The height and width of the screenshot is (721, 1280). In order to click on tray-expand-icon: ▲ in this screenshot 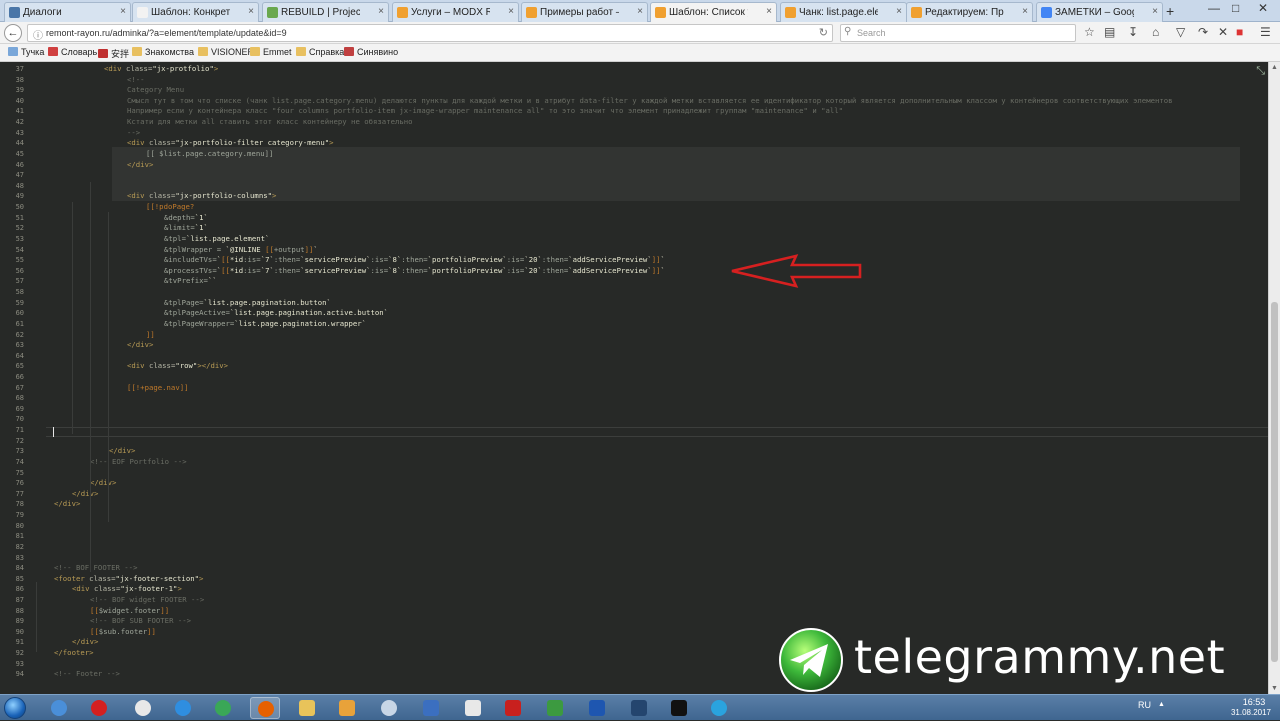, I will do `click(1161, 704)`.